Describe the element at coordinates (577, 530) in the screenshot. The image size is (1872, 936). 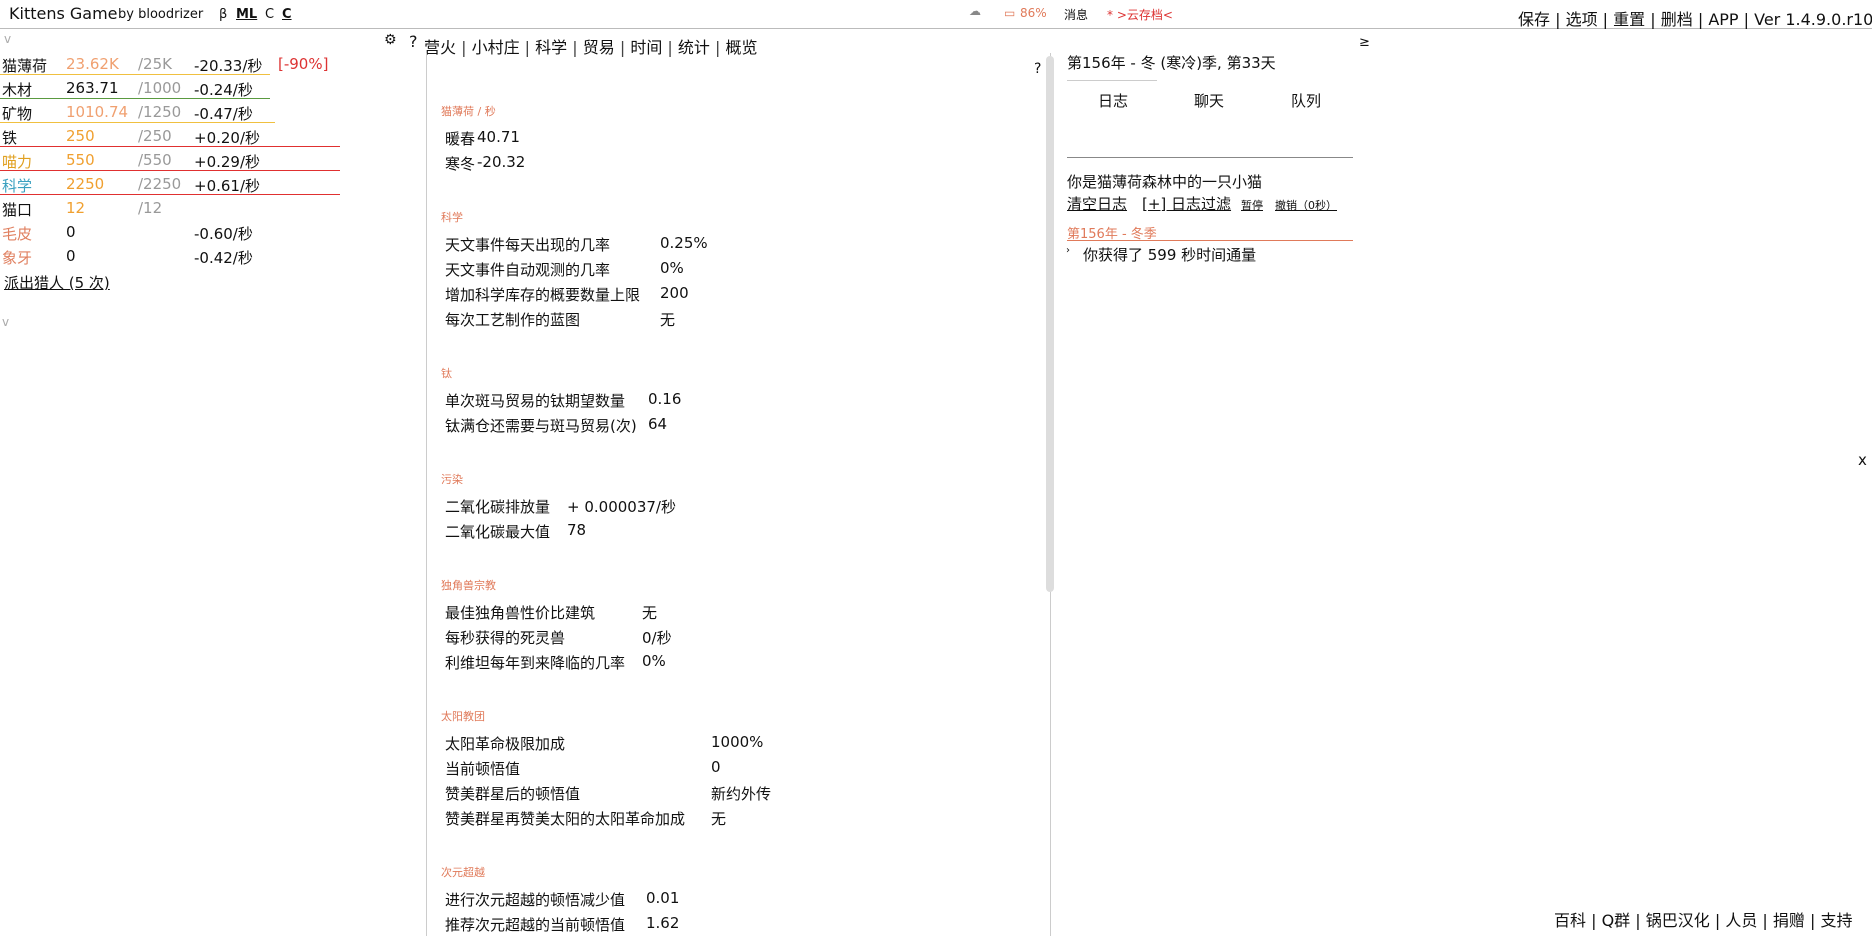
I see `stats-row-value: 78` at that location.